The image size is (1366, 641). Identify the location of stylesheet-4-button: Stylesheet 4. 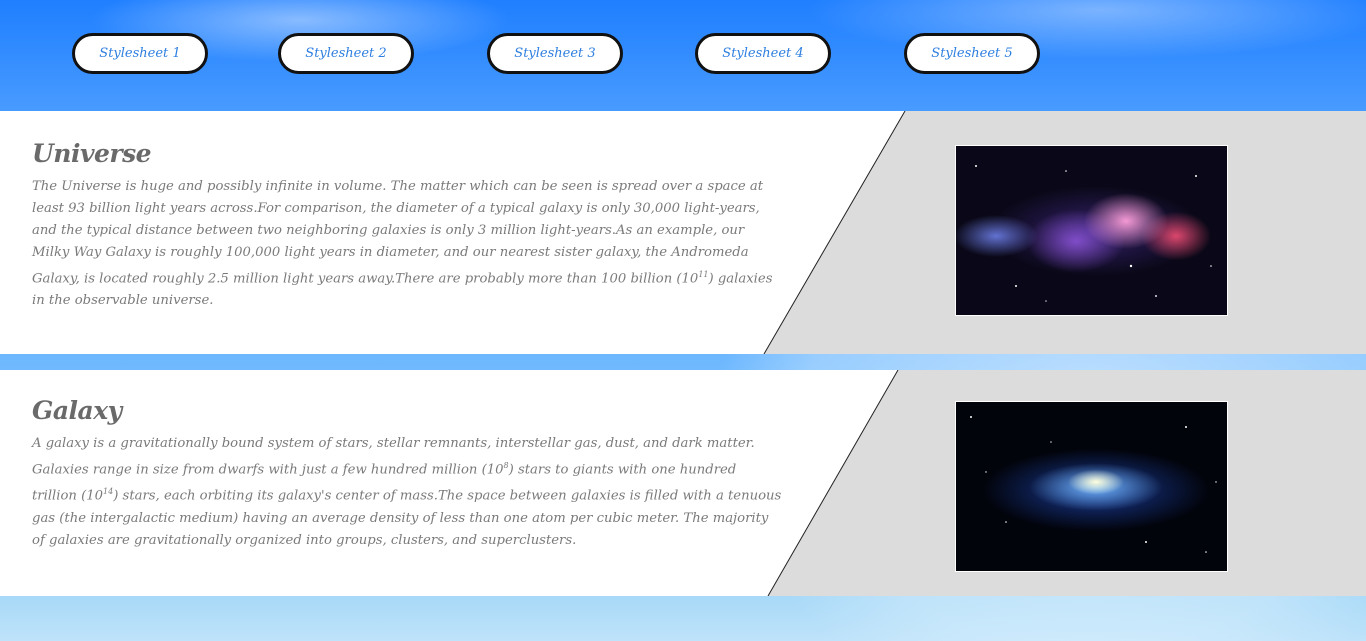
(763, 53).